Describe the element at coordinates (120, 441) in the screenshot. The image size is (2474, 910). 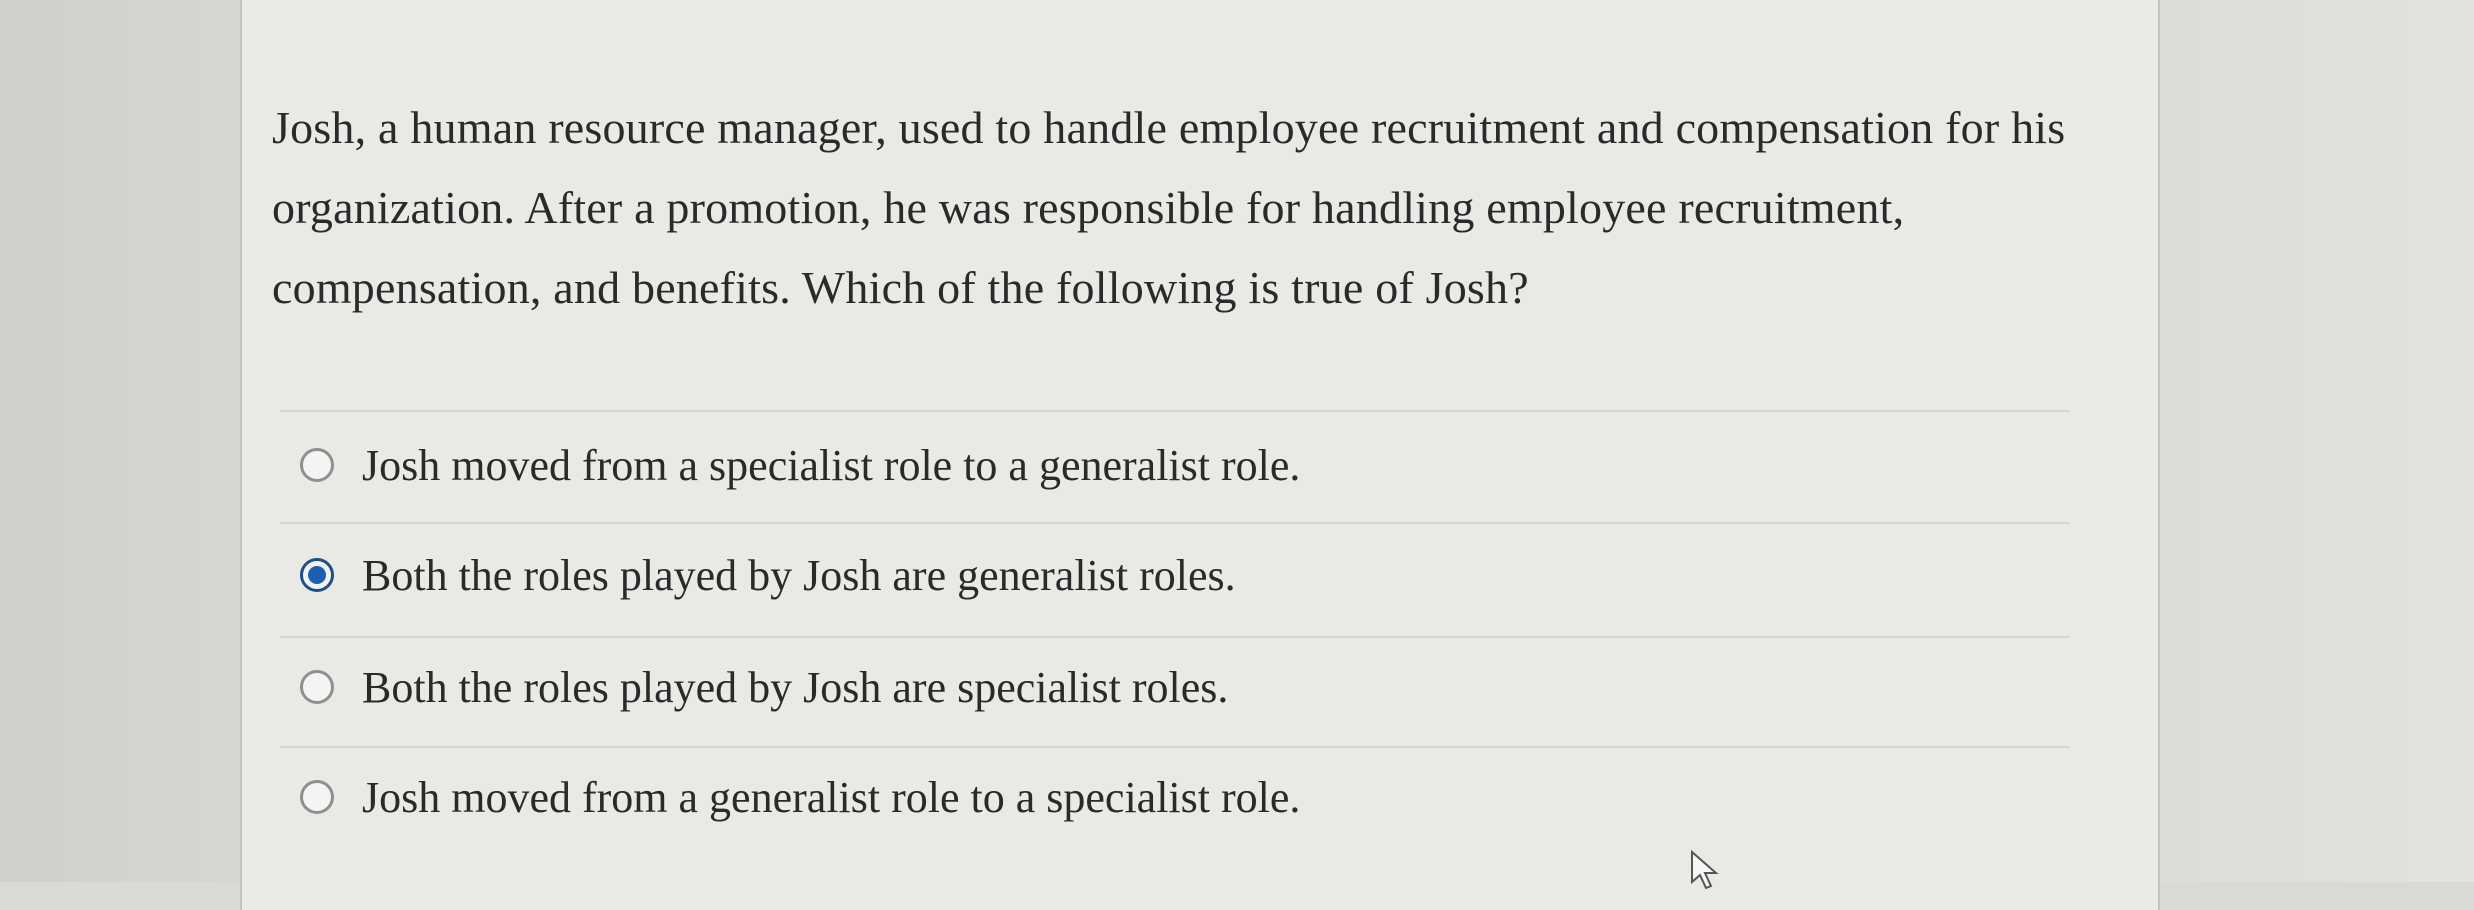
I see `background-left` at that location.